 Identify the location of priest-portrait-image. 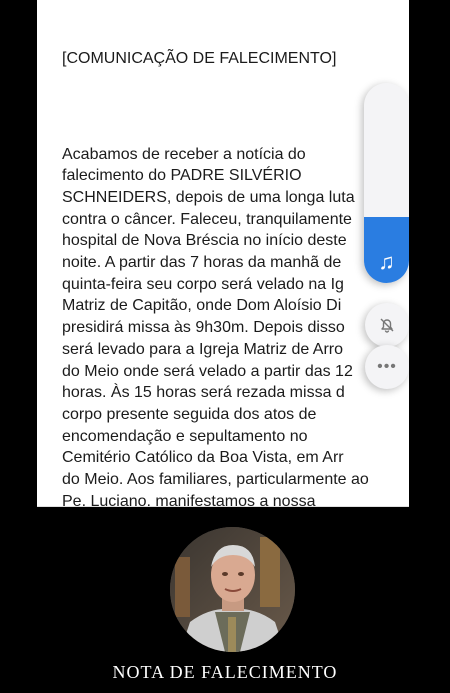
(232, 589).